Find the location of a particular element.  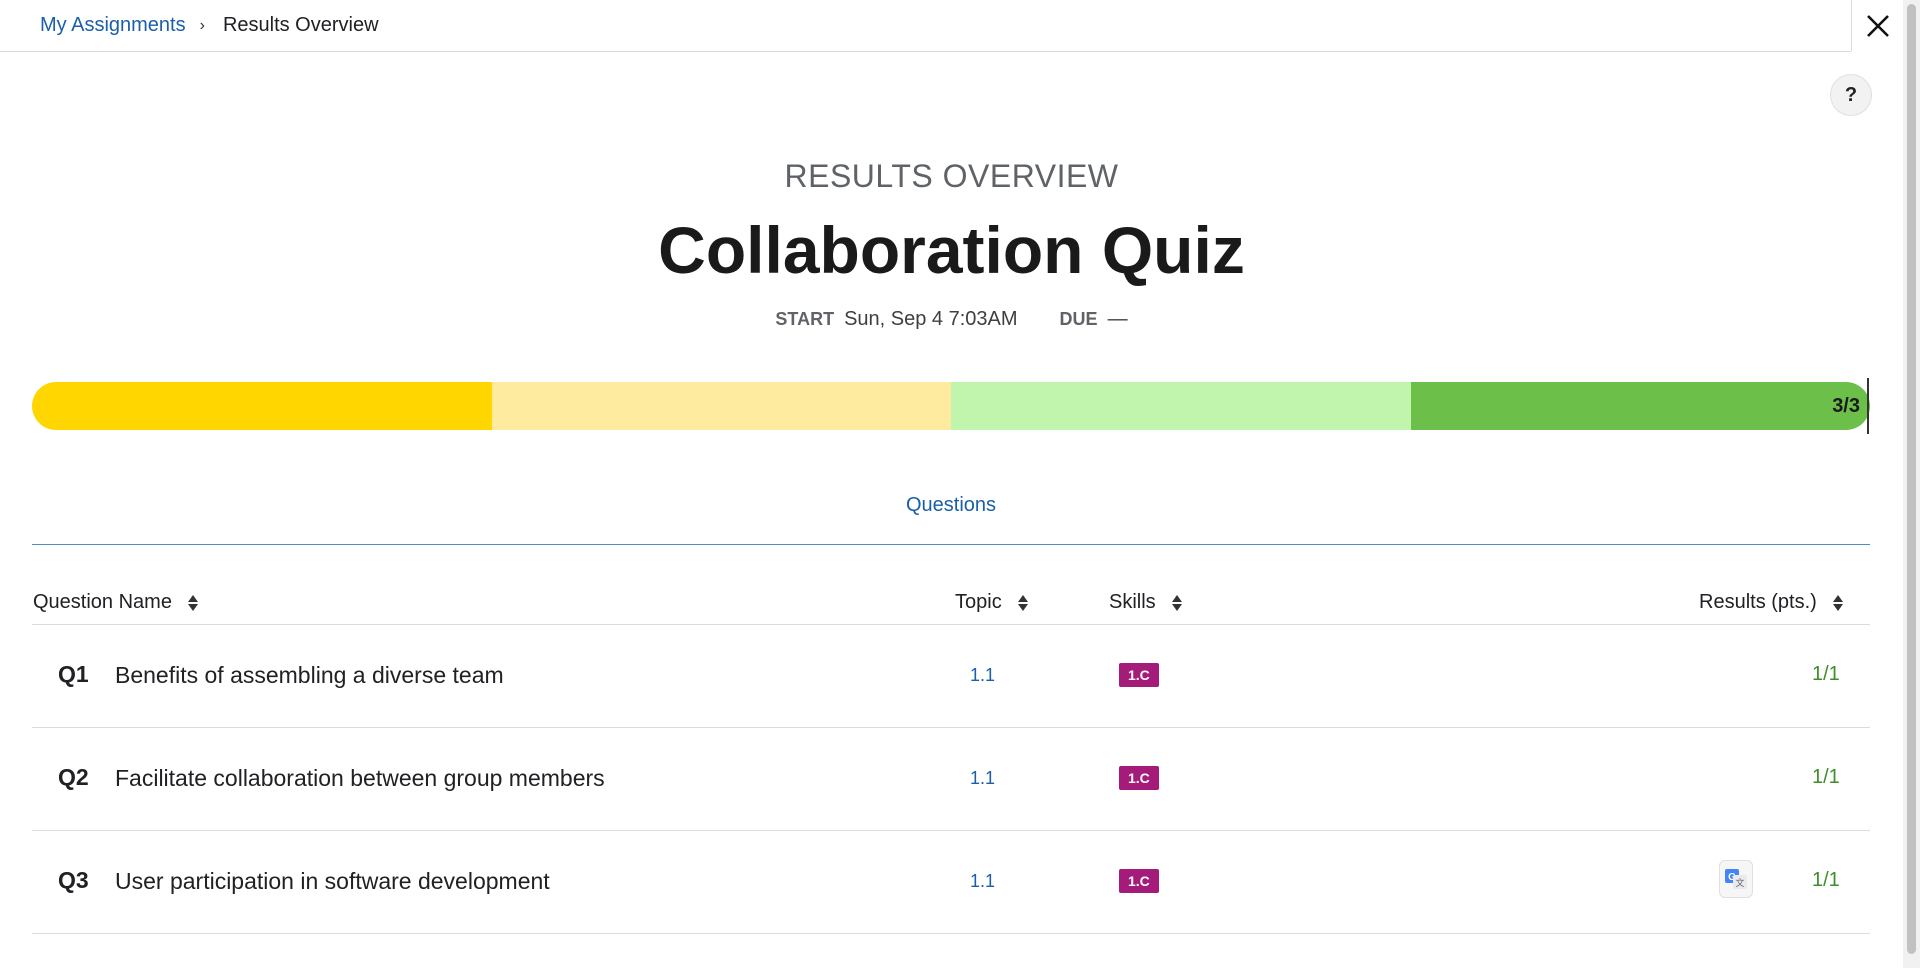

vertical-scrollbar is located at coordinates (1911, 484).